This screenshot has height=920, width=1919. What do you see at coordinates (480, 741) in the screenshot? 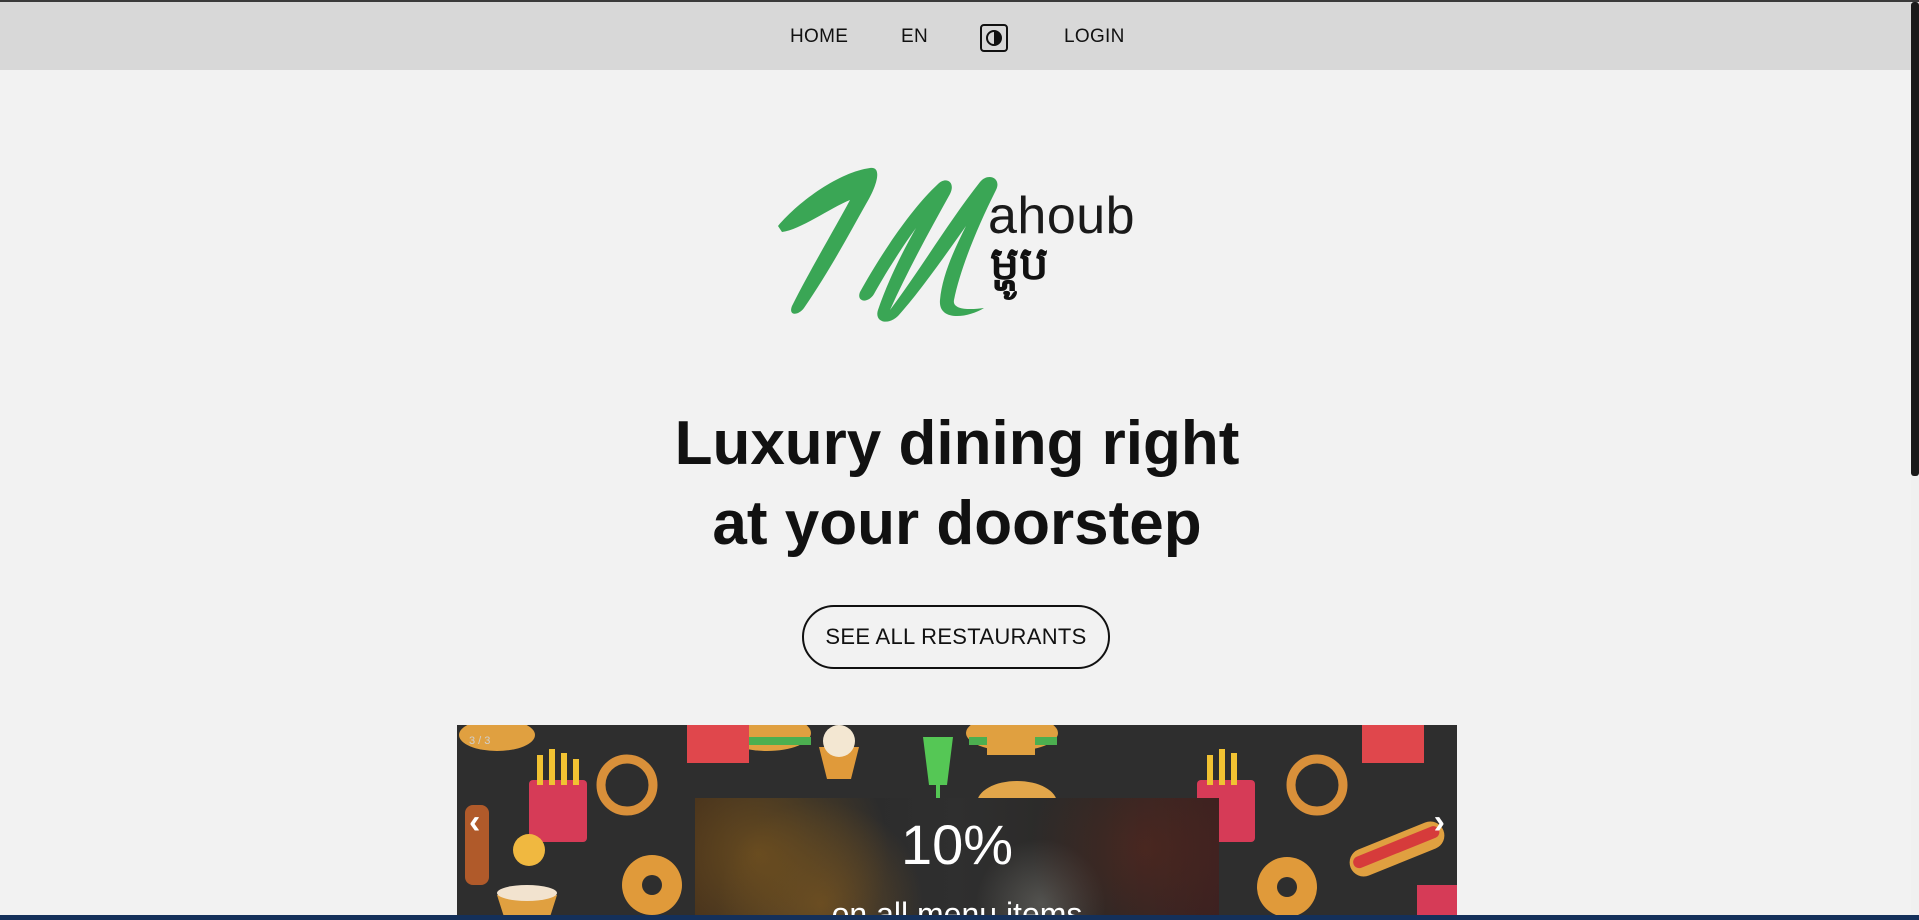
I see `slide-counter: 3 / 3` at bounding box center [480, 741].